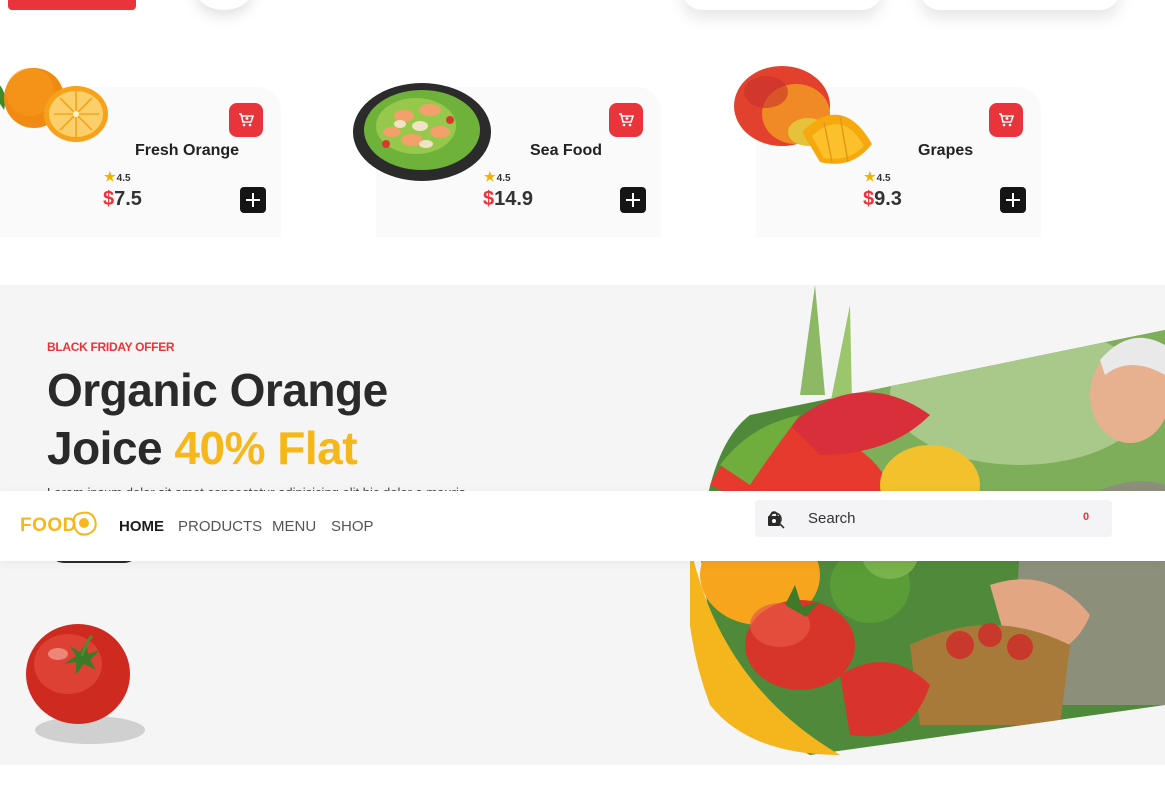 The width and height of the screenshot is (1165, 799). What do you see at coordinates (110, 176) in the screenshot?
I see `star-icon: ★` at bounding box center [110, 176].